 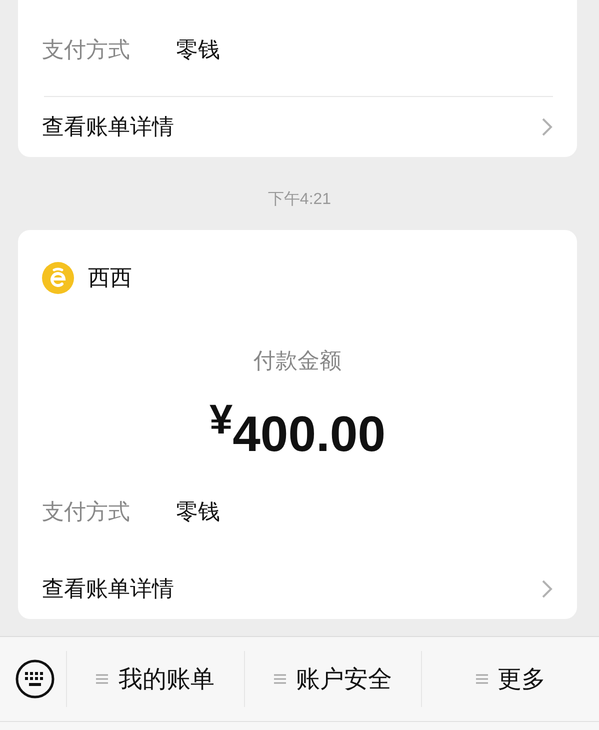 What do you see at coordinates (297, 427) in the screenshot?
I see `amount: $^{¥}$400.00` at bounding box center [297, 427].